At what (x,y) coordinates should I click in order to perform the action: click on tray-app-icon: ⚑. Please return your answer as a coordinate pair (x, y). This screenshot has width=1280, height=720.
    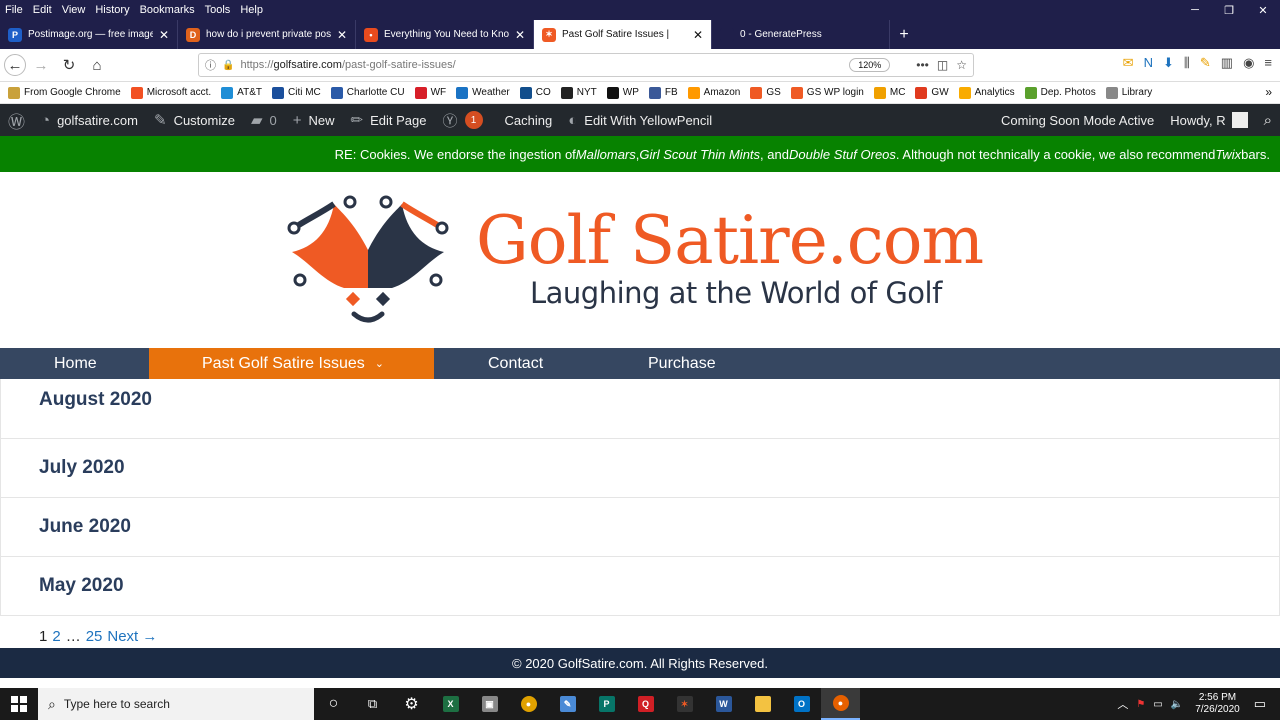
    Looking at the image, I should click on (1140, 704).